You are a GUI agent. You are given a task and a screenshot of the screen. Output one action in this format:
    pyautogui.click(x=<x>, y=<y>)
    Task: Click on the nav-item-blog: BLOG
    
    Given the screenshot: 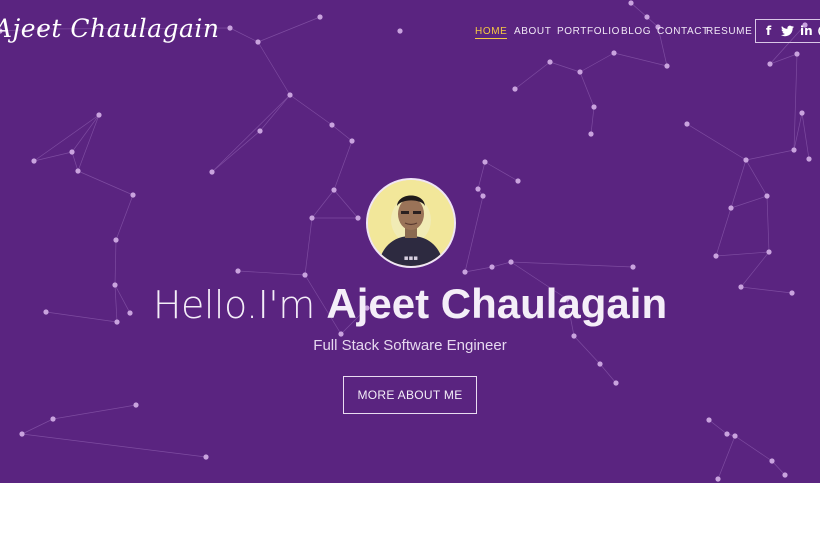 What is the action you would take?
    pyautogui.click(x=636, y=31)
    